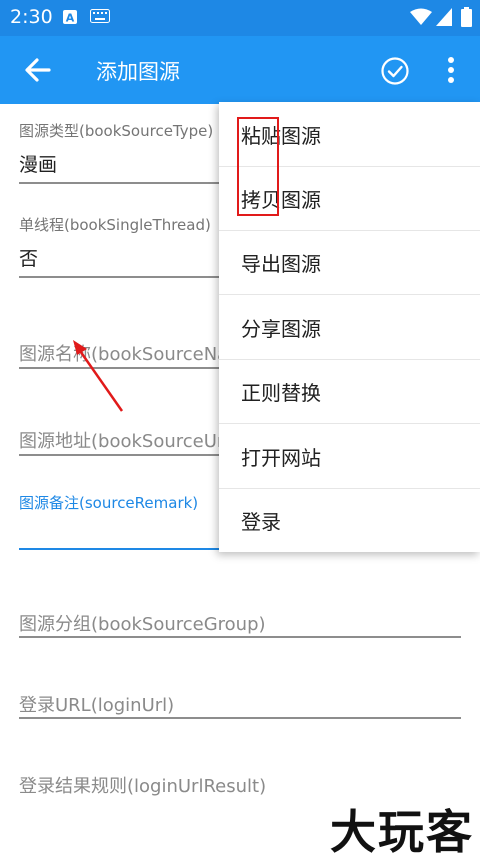 This screenshot has height=862, width=480. What do you see at coordinates (100, 16) in the screenshot?
I see `keyboard-icon` at bounding box center [100, 16].